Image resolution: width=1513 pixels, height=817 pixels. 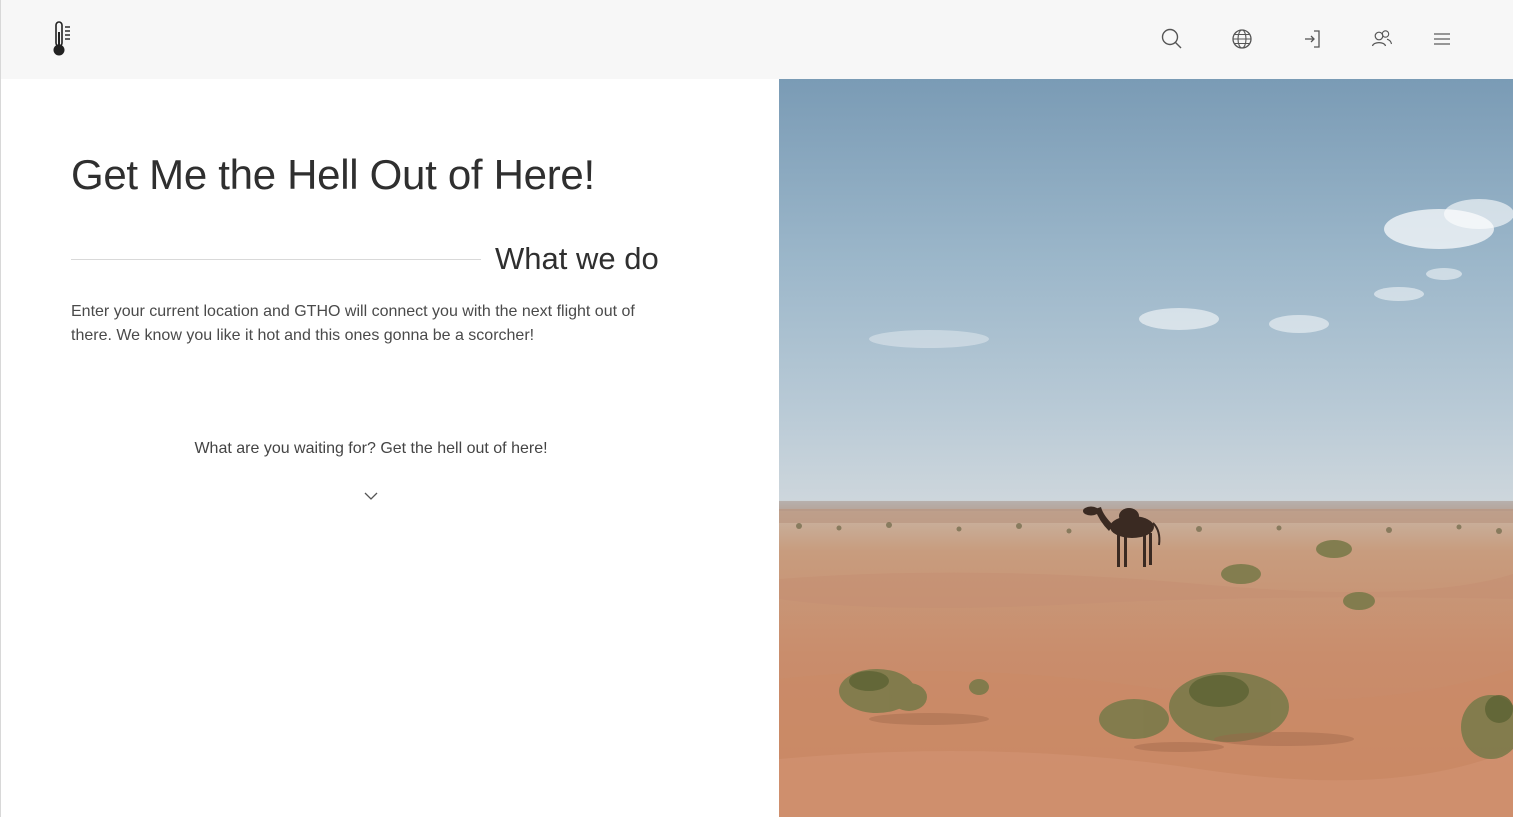 What do you see at coordinates (1442, 39) in the screenshot?
I see `menu-icon` at bounding box center [1442, 39].